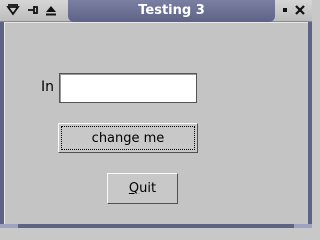 This screenshot has width=320, height=240. What do you see at coordinates (285, 10) in the screenshot?
I see `small-square-icon` at bounding box center [285, 10].